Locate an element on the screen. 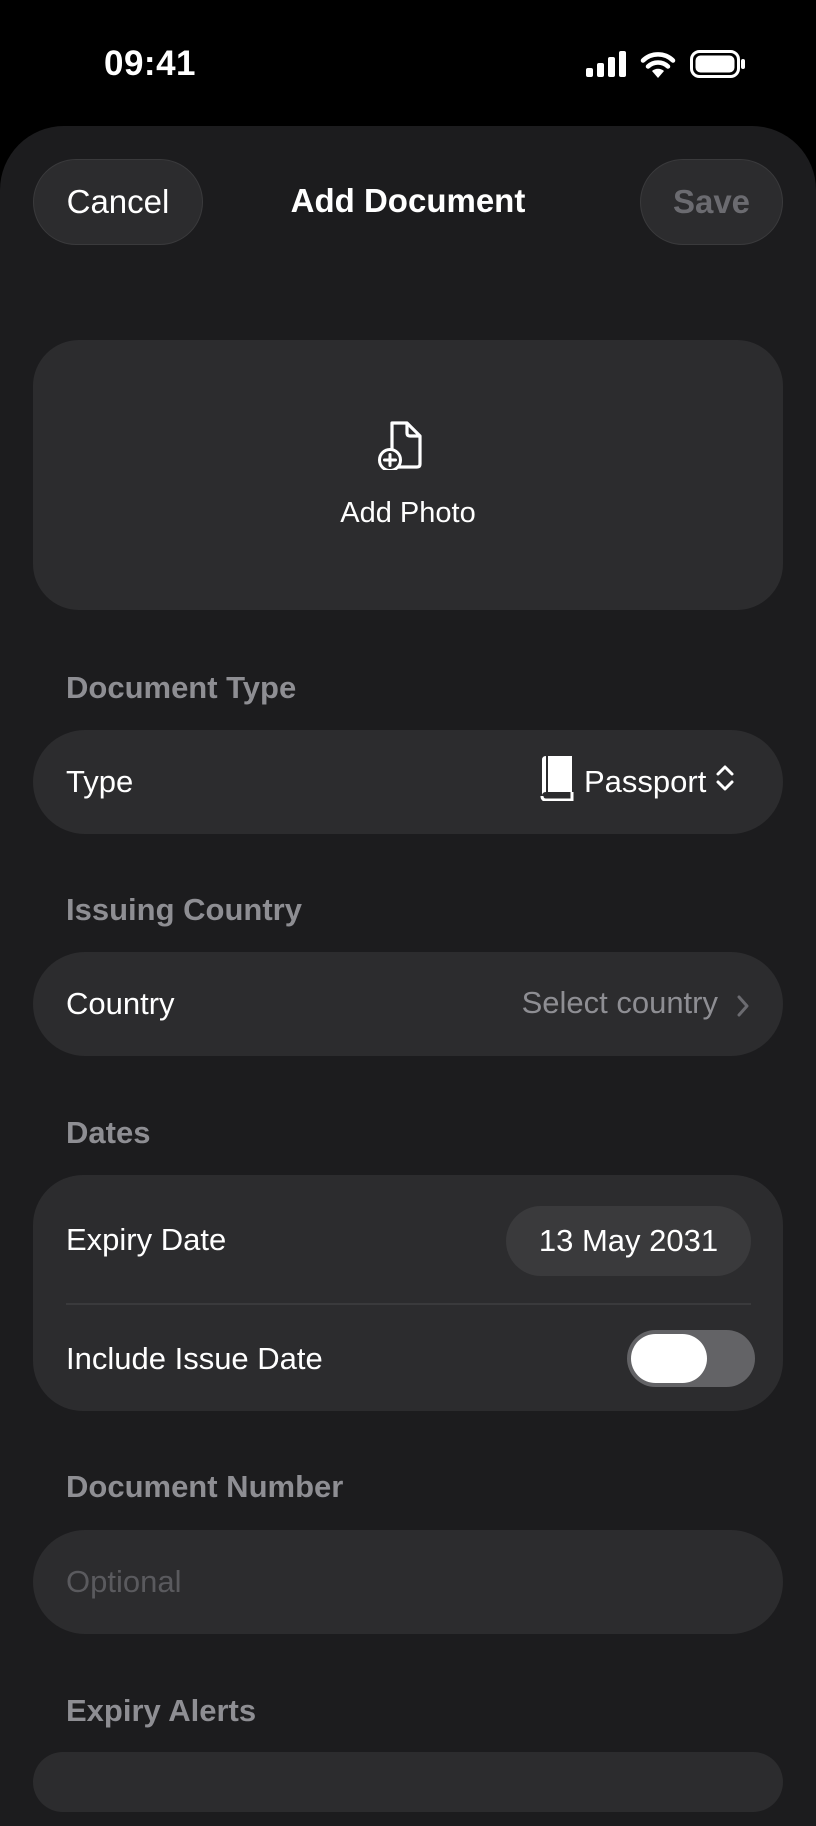 This screenshot has width=816, height=1826. chevron-up-down-icon is located at coordinates (725, 782).